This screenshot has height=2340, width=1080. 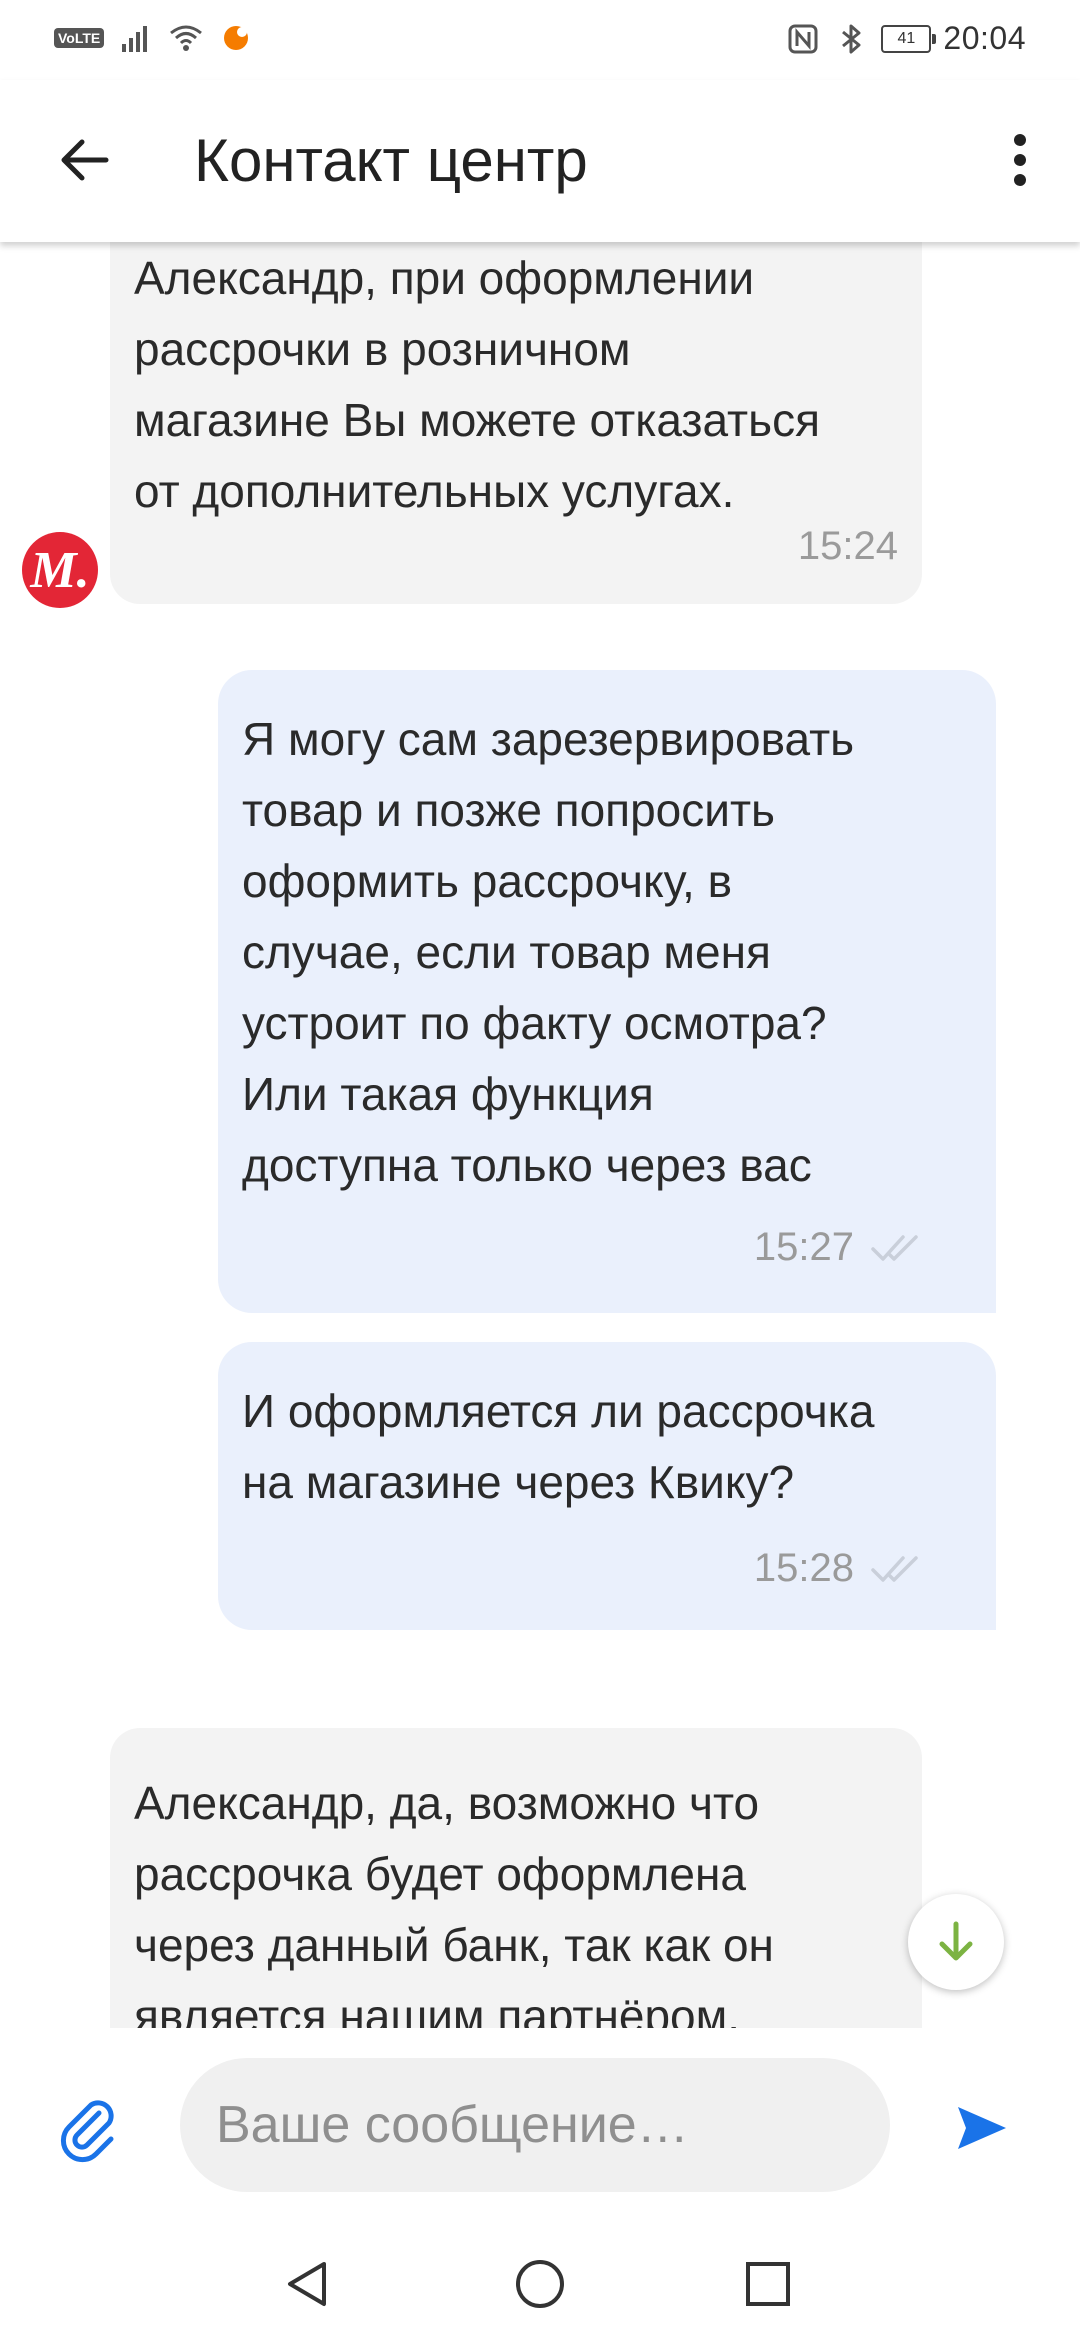 I want to click on message-meta: 15:27, so click(x=840, y=1247).